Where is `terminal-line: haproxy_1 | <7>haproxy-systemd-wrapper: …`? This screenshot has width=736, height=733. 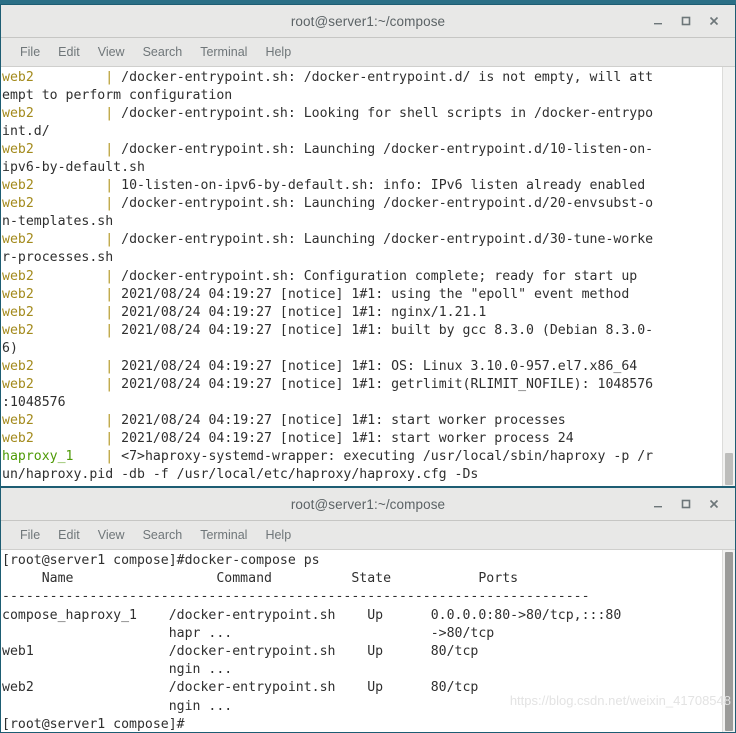 terminal-line: haproxy_1 | <7>haproxy-systemd-wrapper: … is located at coordinates (362, 457).